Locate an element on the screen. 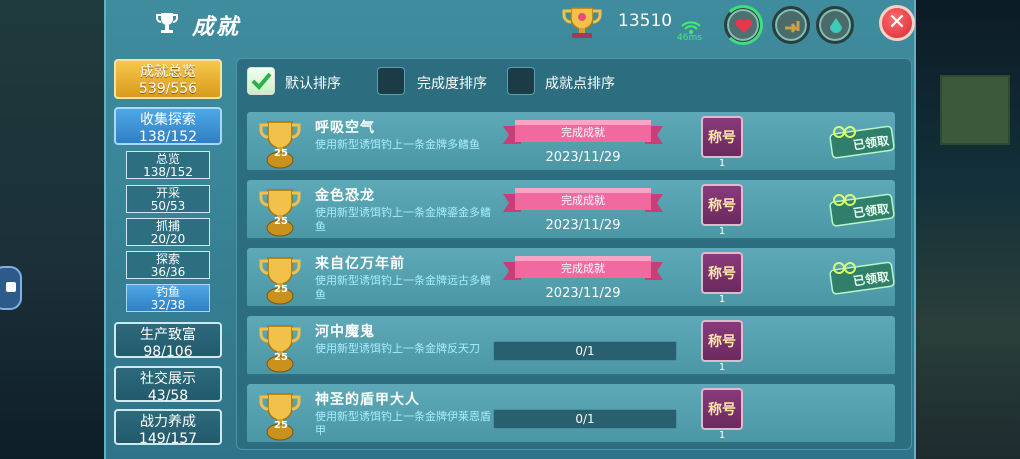  arrow-icon is located at coordinates (792, 27).